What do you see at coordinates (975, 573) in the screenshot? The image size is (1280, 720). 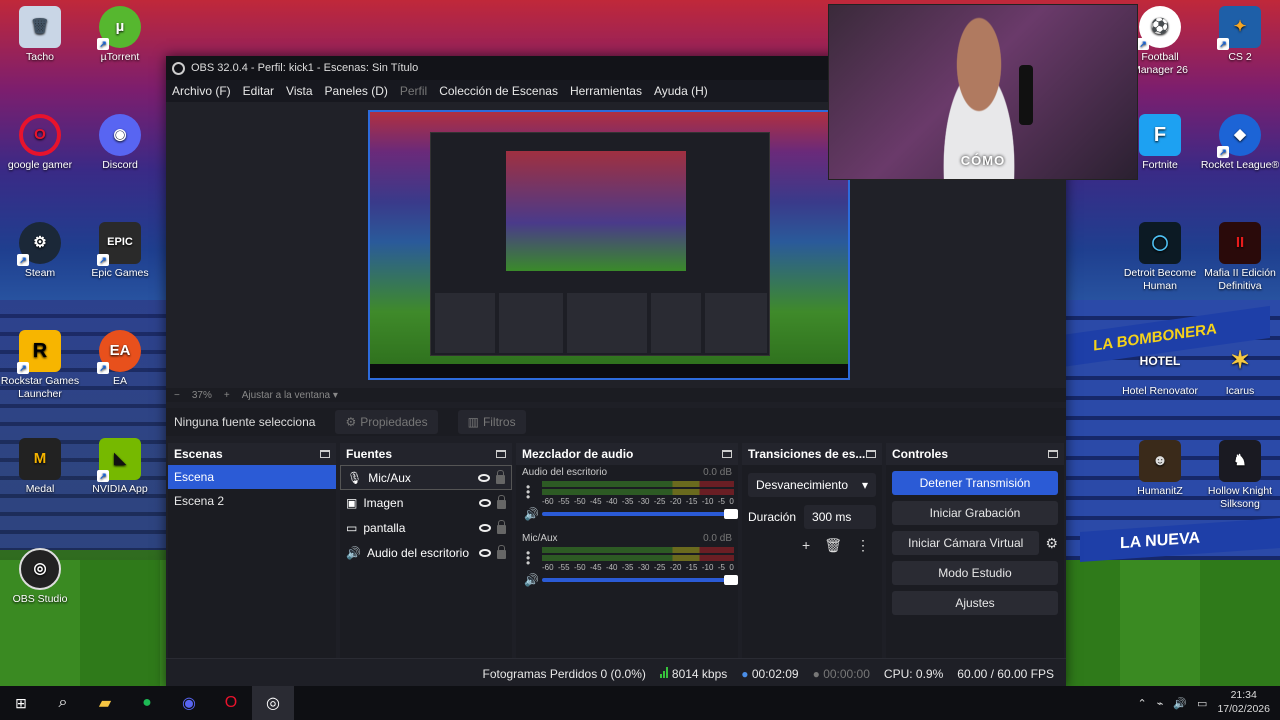 I see `studio-mode-button: Modo Estudio` at bounding box center [975, 573].